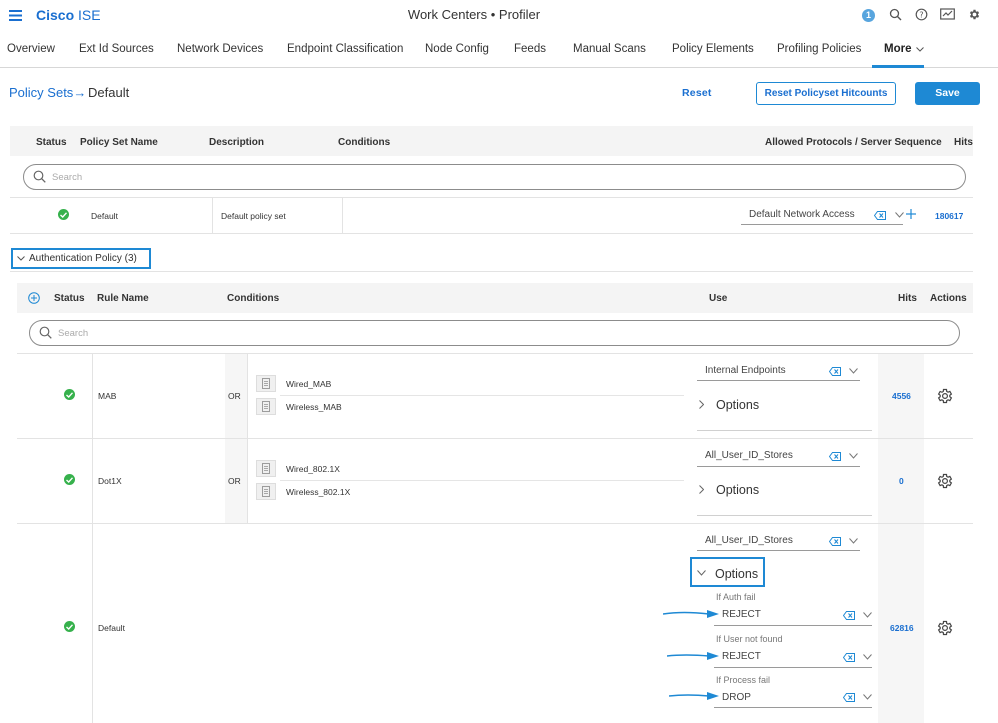 The height and width of the screenshot is (723, 998). What do you see at coordinates (793, 667) in the screenshot?
I see `if-user-not-found-select` at bounding box center [793, 667].